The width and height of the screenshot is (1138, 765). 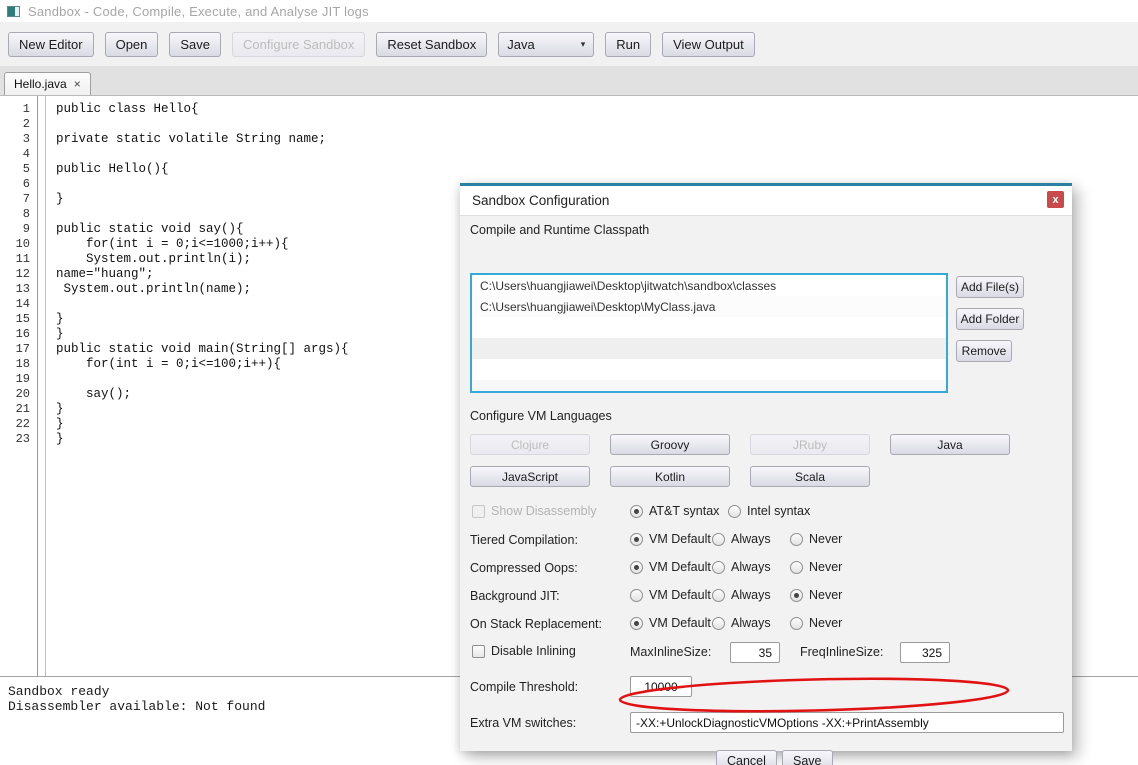 What do you see at coordinates (807, 757) in the screenshot?
I see `save-dialog-button: Save` at bounding box center [807, 757].